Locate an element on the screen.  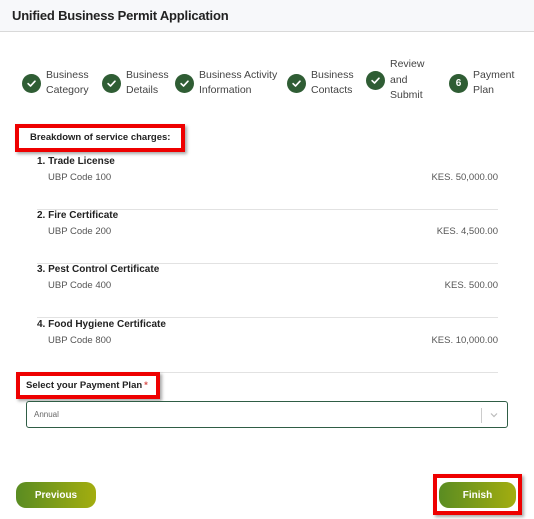
payment-plan-select: Annual is located at coordinates (267, 414).